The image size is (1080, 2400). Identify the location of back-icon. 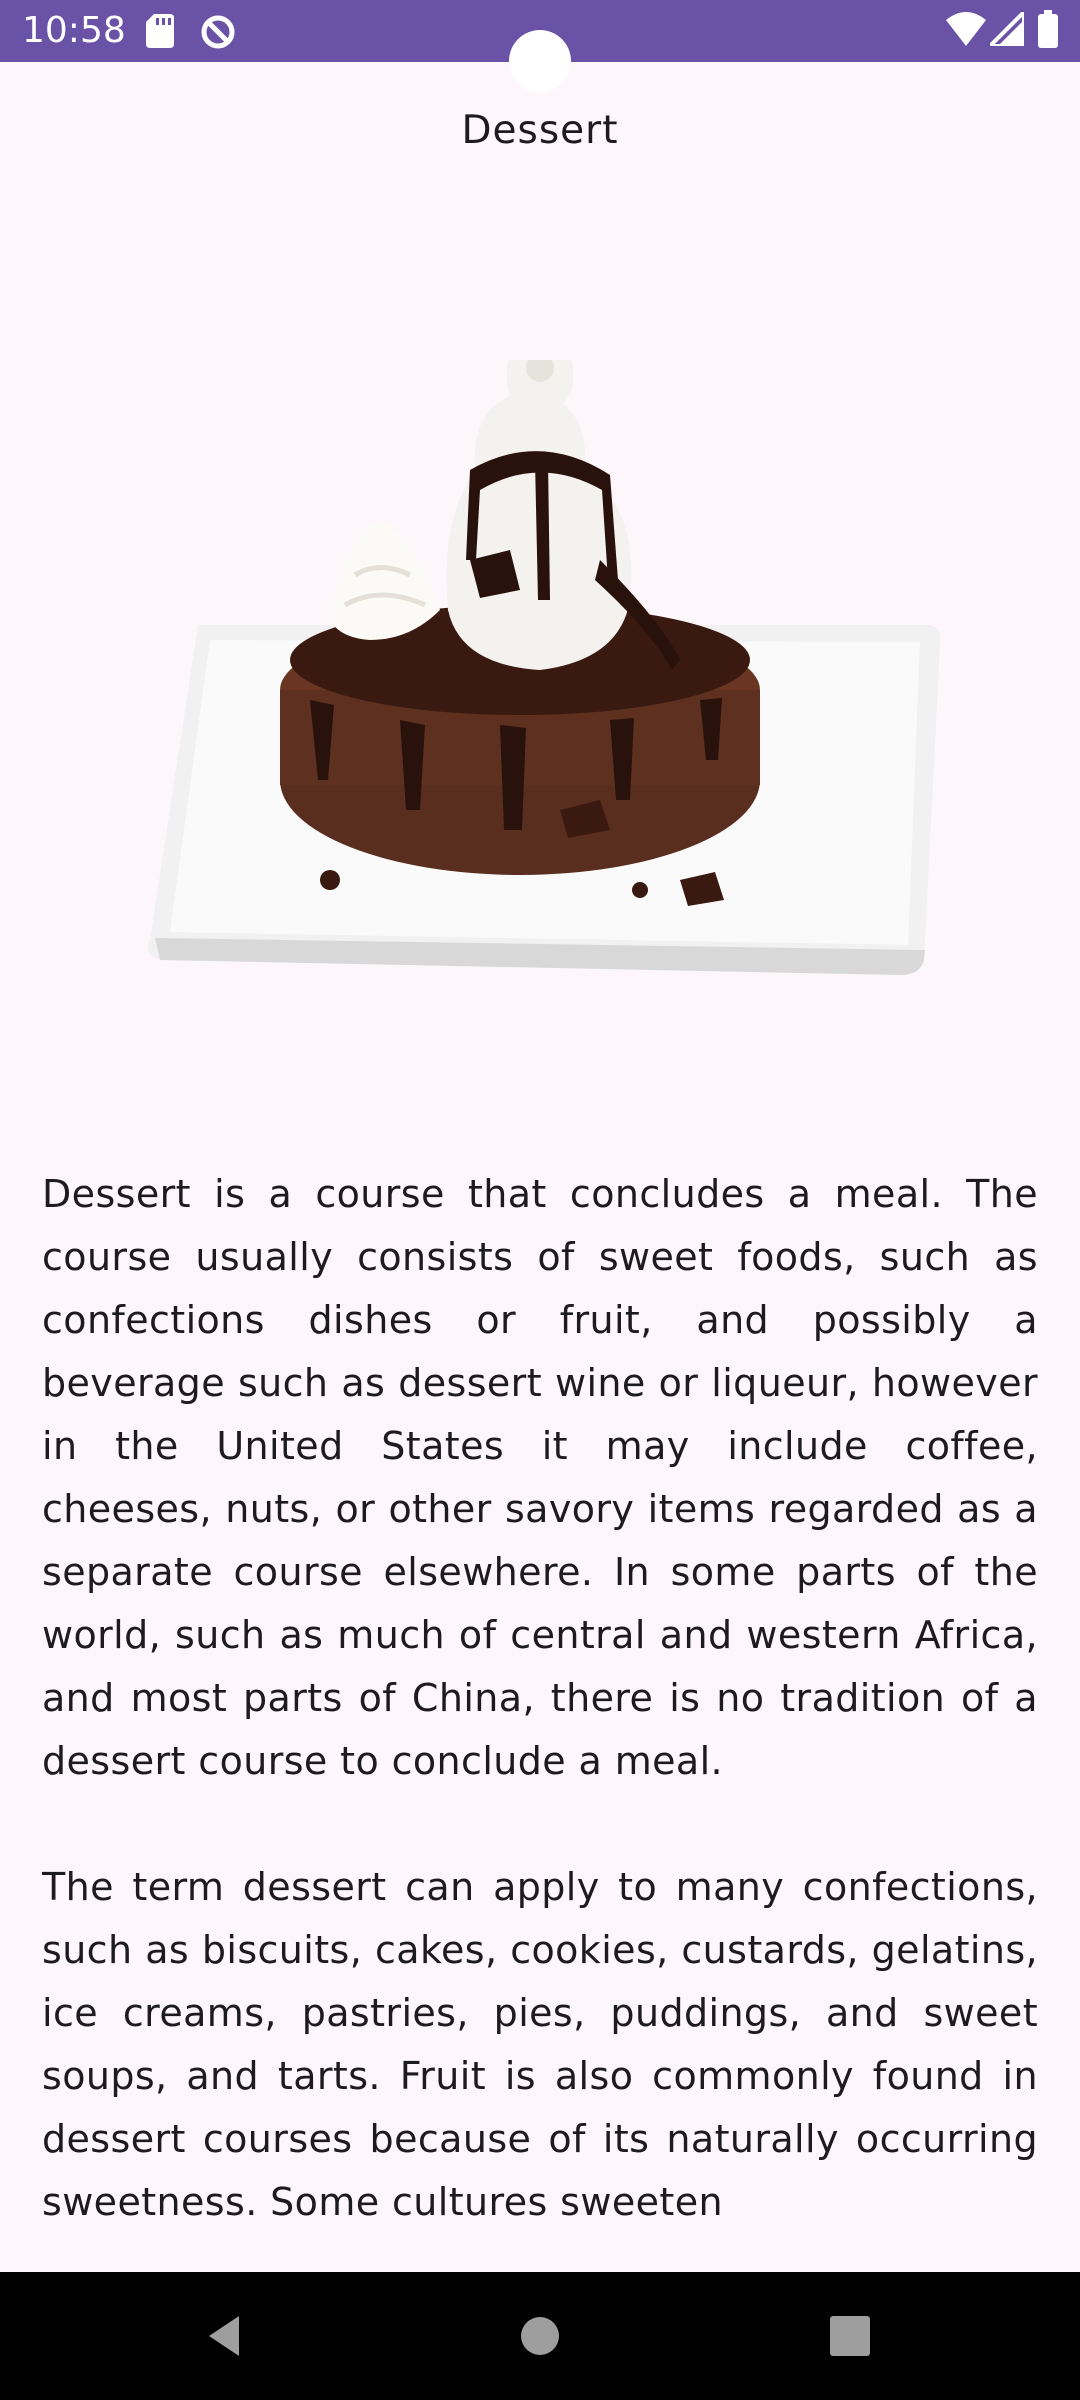
(225, 2336).